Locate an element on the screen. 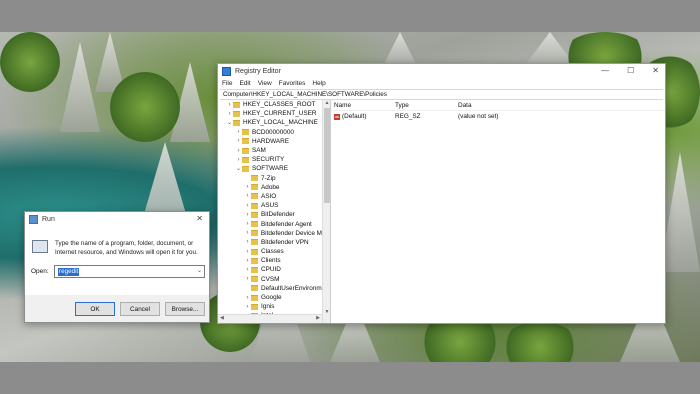 The width and height of the screenshot is (700, 394). tree-item: › ASUS is located at coordinates (270, 205).